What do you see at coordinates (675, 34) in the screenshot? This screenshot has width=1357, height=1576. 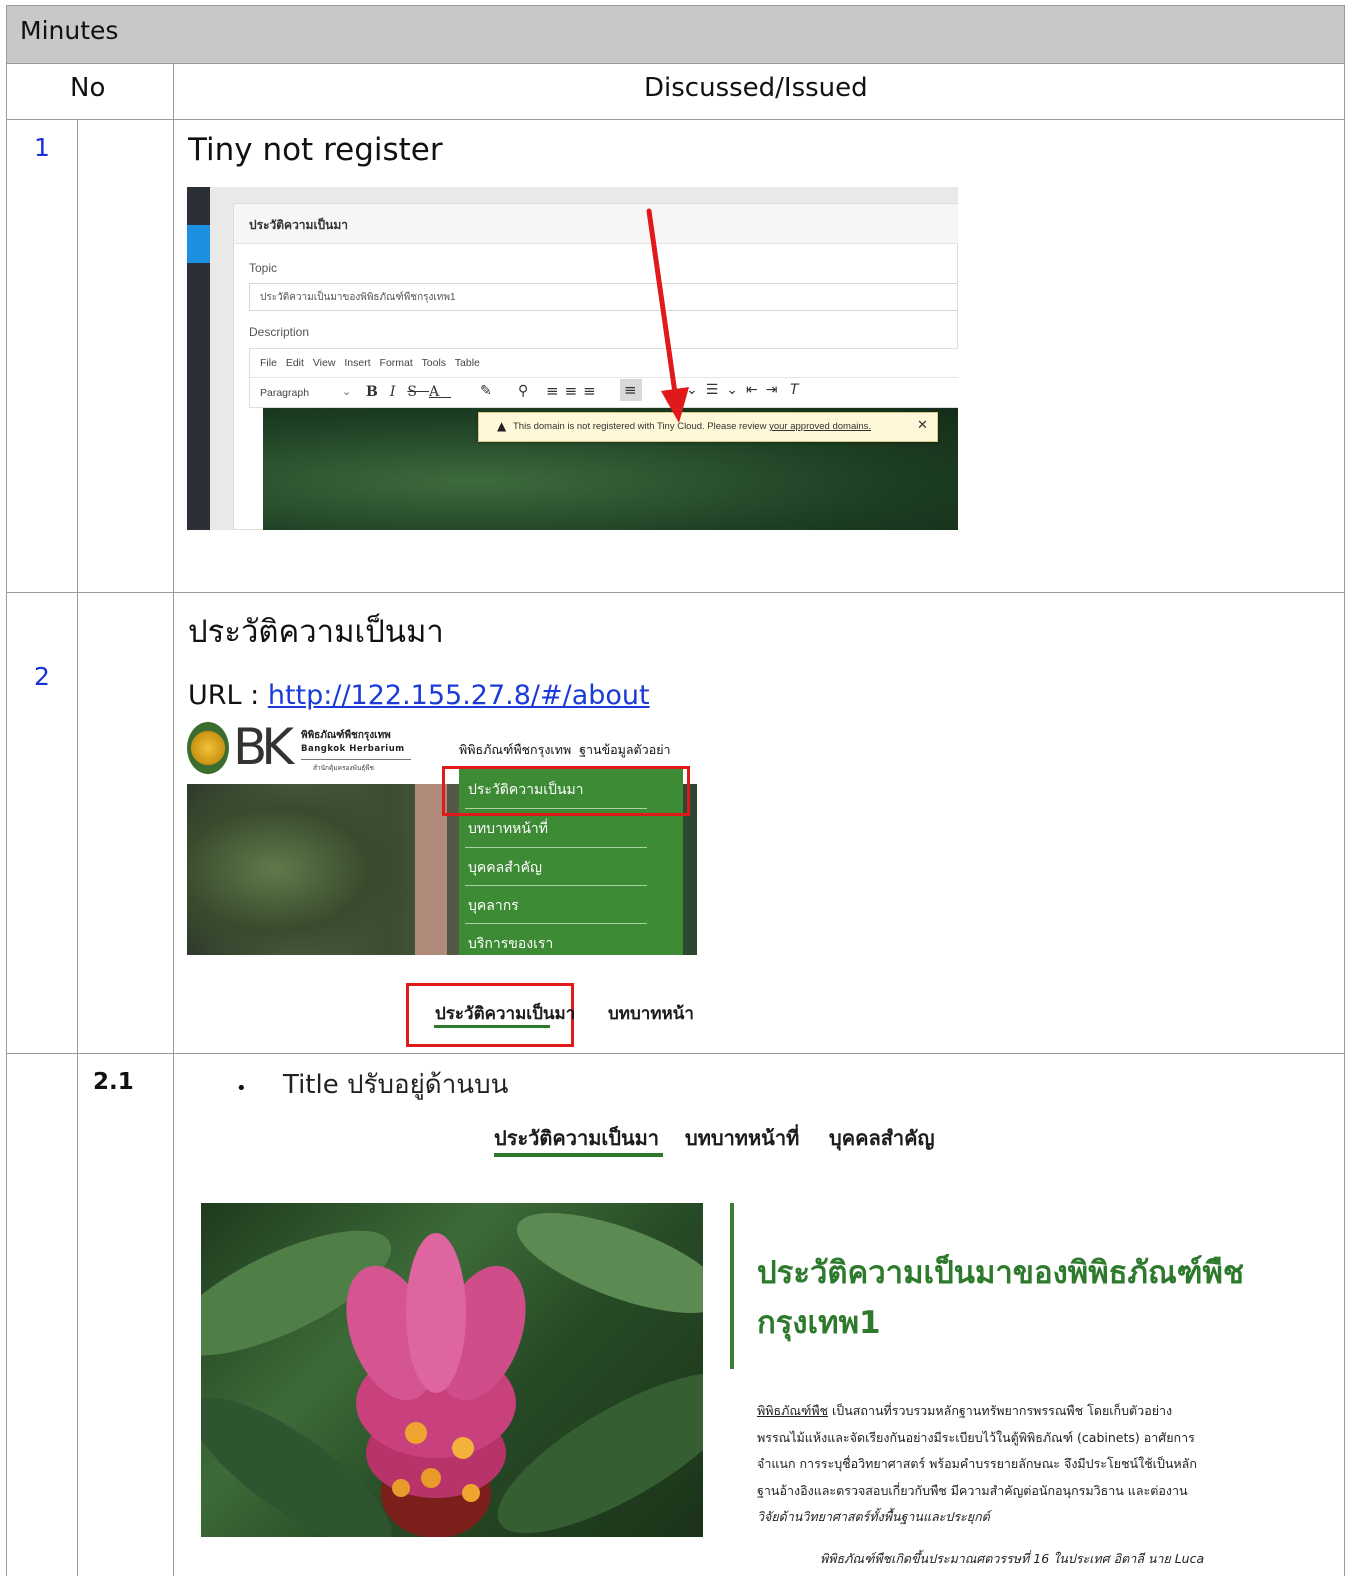 I see `minutes-header-bar` at bounding box center [675, 34].